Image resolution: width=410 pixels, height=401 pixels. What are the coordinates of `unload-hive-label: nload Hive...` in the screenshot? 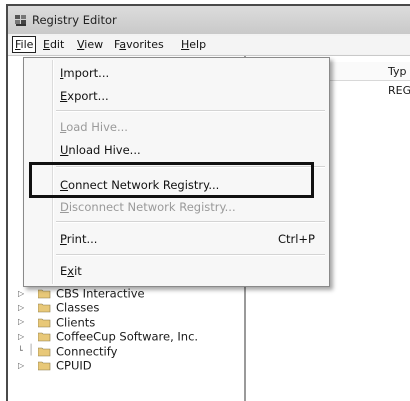 It's located at (104, 150).